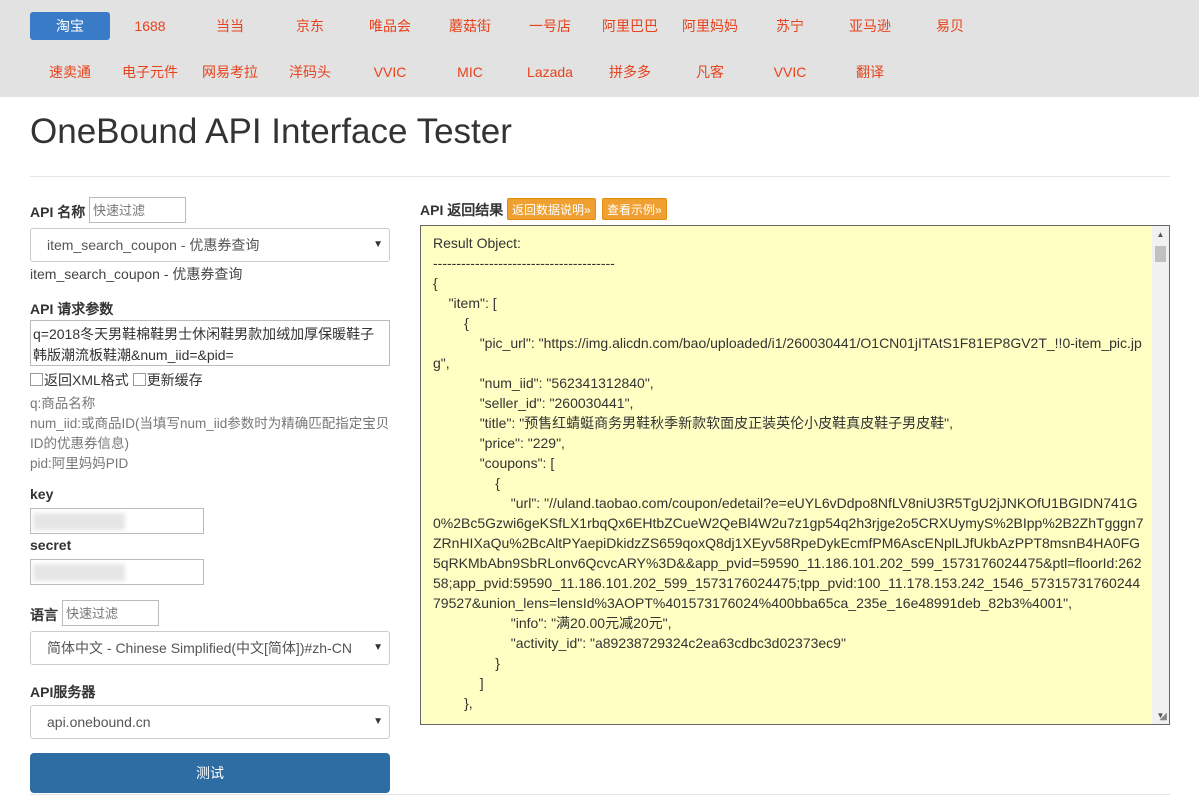 This screenshot has height=797, width=1199. I want to click on result-scrollbar: ▲ ▼, so click(1160, 475).